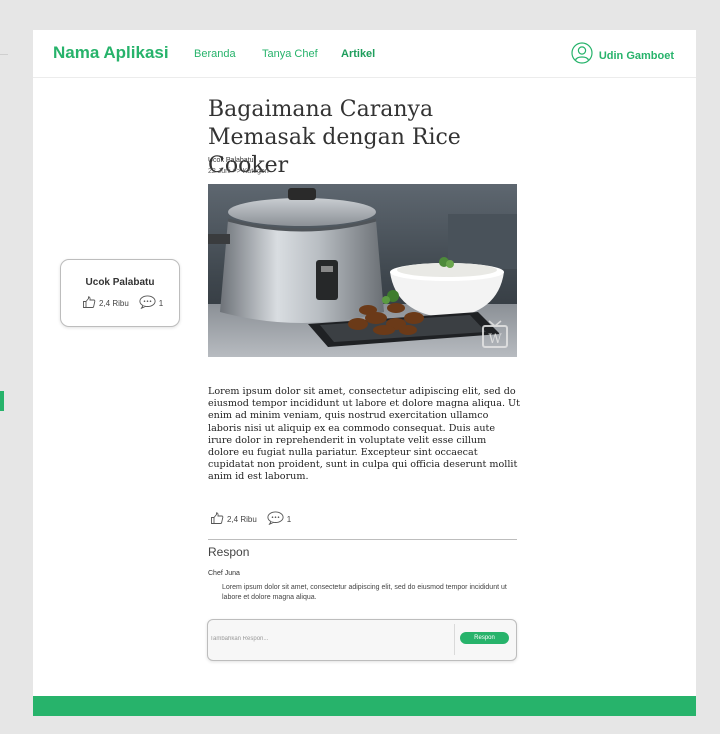 The height and width of the screenshot is (734, 720). I want to click on article-hero-image: W, so click(362, 270).